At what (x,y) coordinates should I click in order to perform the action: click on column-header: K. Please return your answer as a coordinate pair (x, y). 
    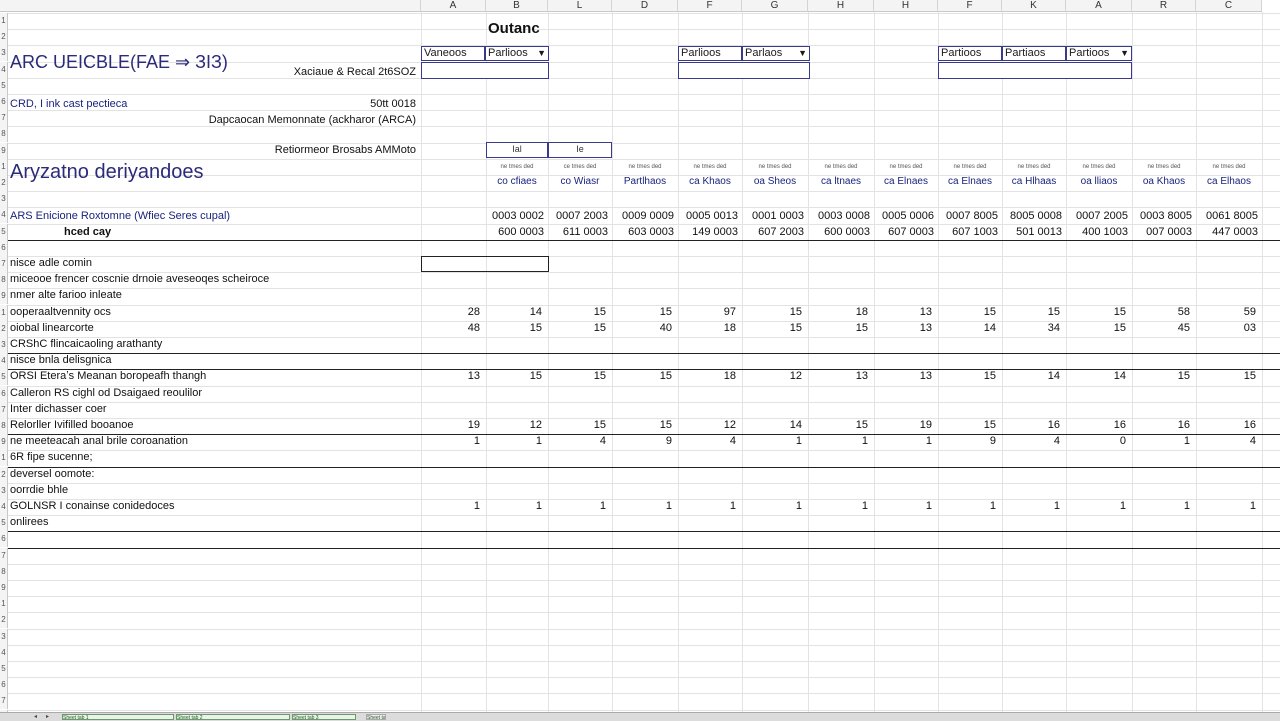
    Looking at the image, I should click on (1034, 6).